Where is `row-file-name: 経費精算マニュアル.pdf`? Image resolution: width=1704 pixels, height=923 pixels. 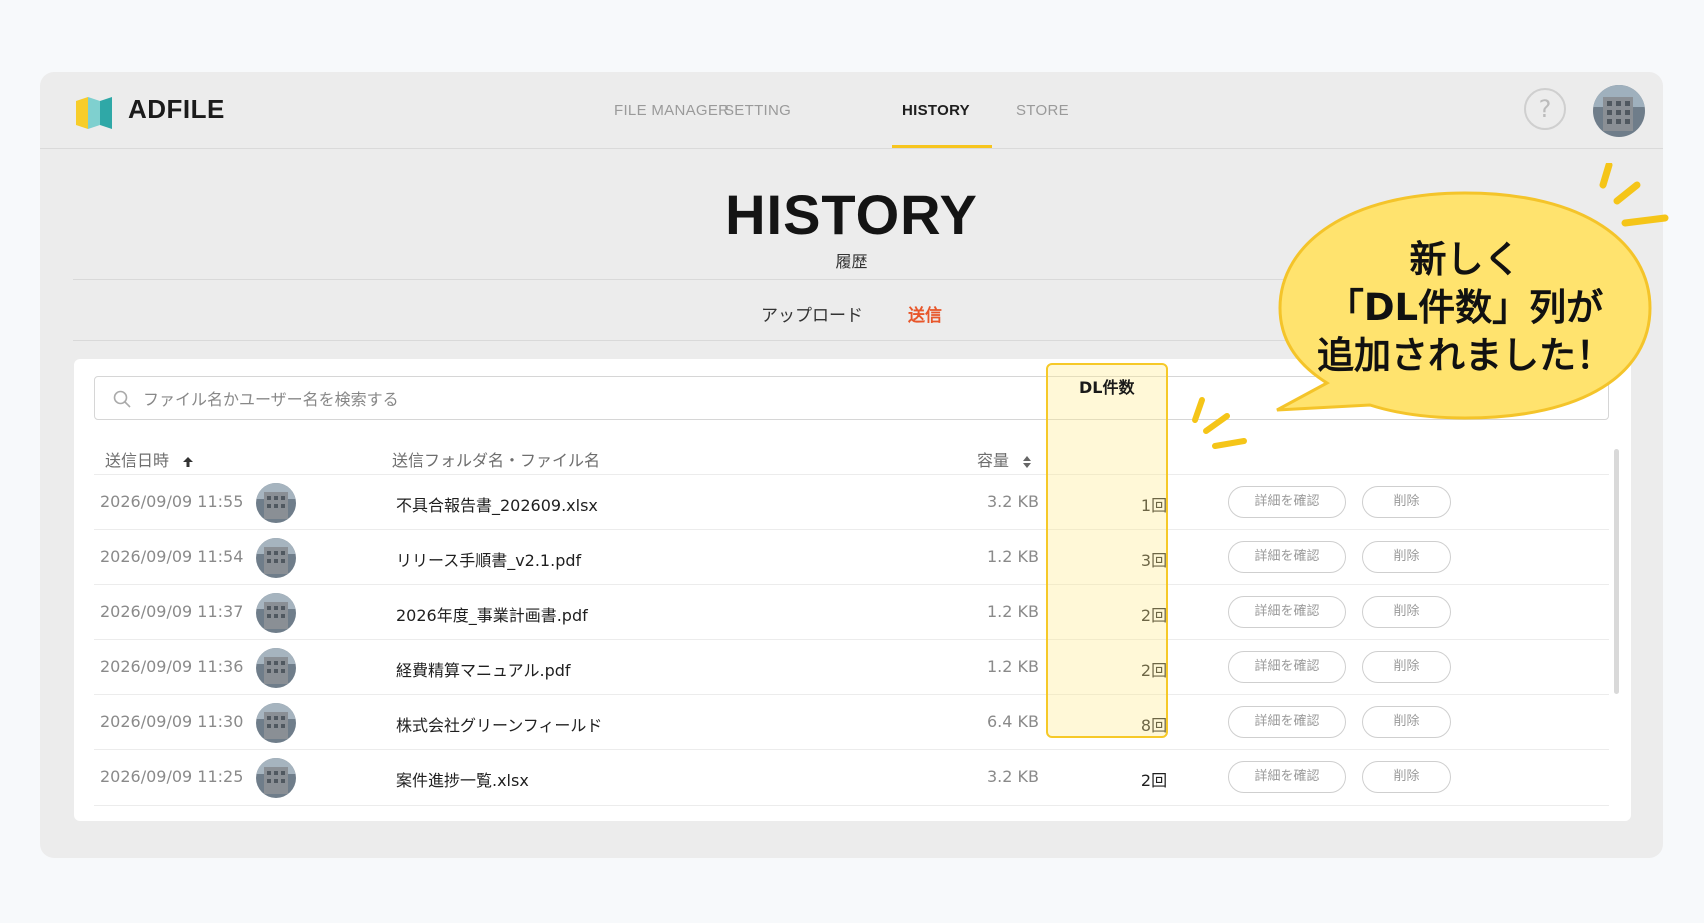
row-file-name: 経費精算マニュアル.pdf is located at coordinates (483, 669).